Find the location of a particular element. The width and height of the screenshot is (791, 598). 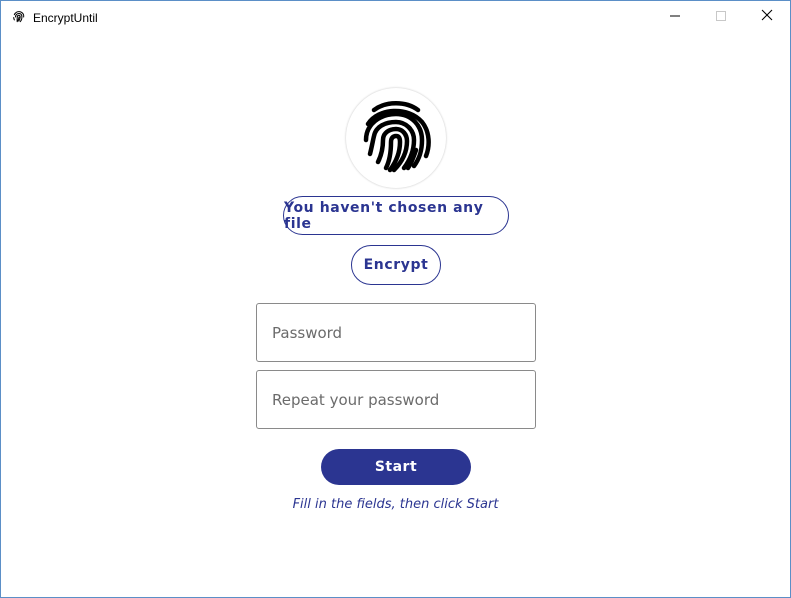

choose-file-button: You haven't chosen any file is located at coordinates (396, 215).